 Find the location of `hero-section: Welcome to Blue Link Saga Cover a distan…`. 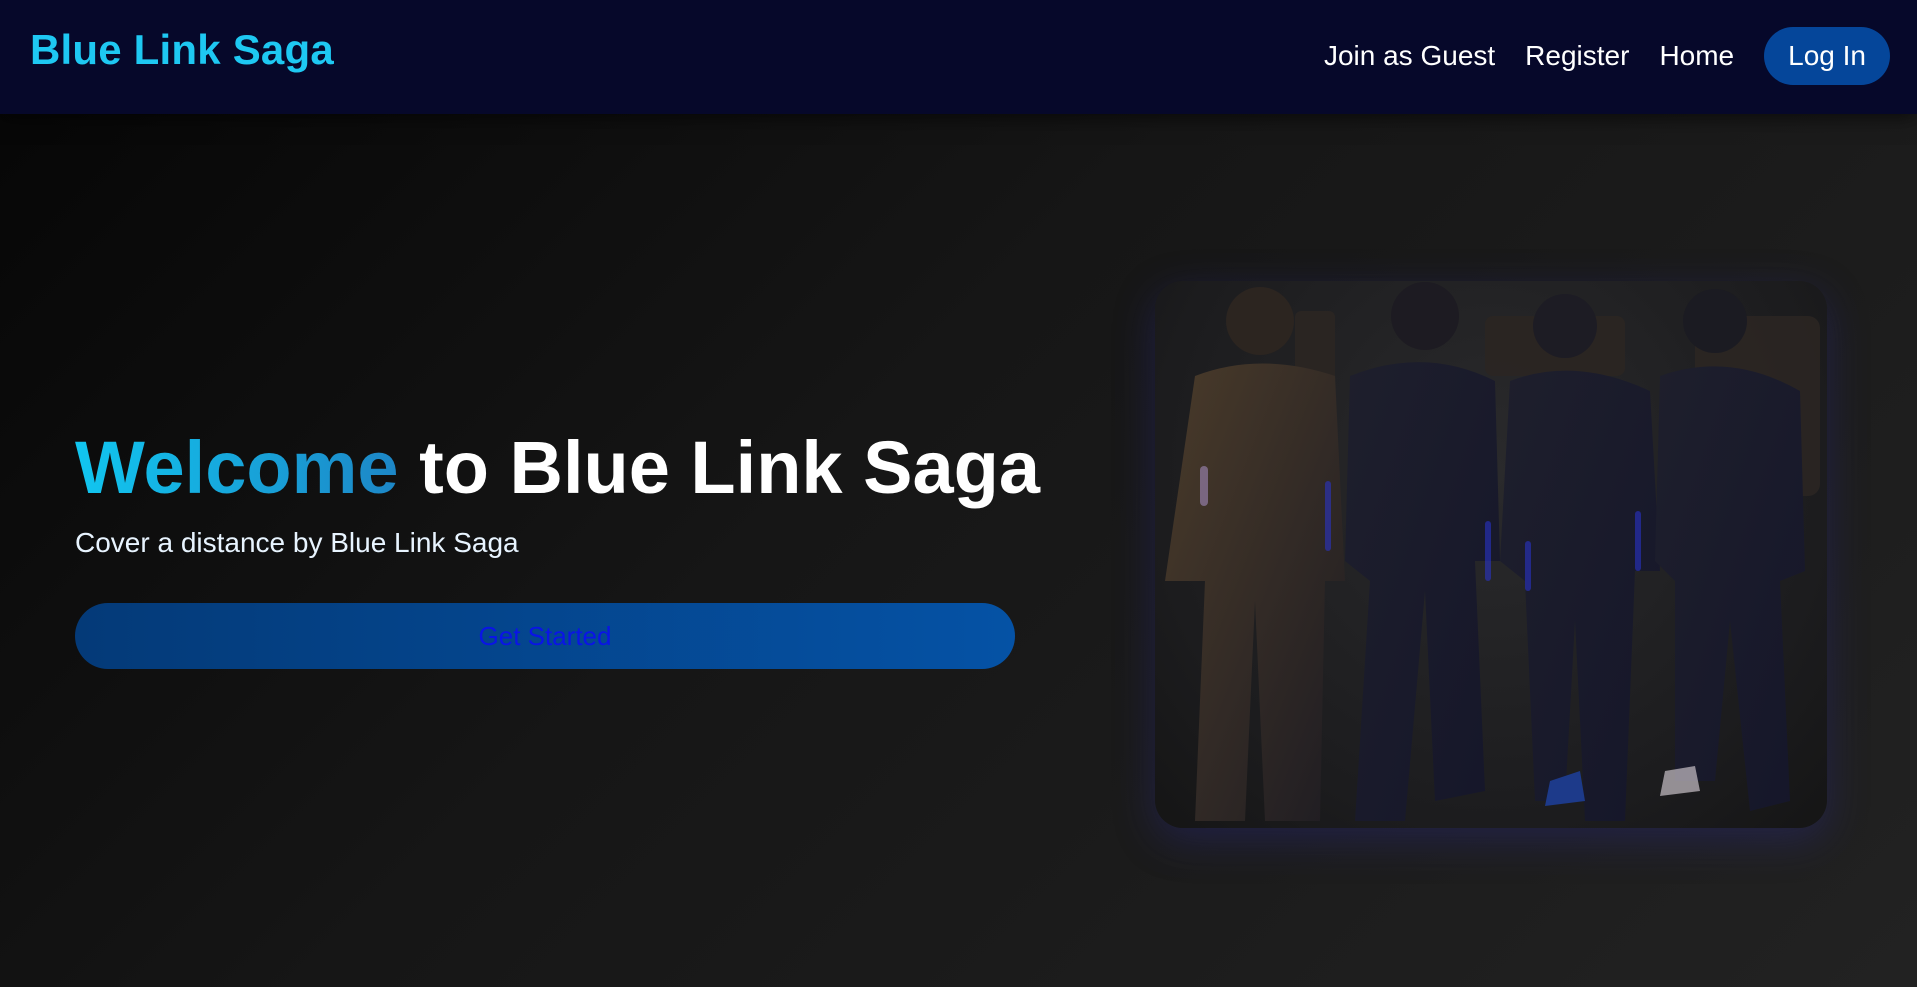

hero-section: Welcome to Blue Link Saga Cover a distan… is located at coordinates (557, 544).